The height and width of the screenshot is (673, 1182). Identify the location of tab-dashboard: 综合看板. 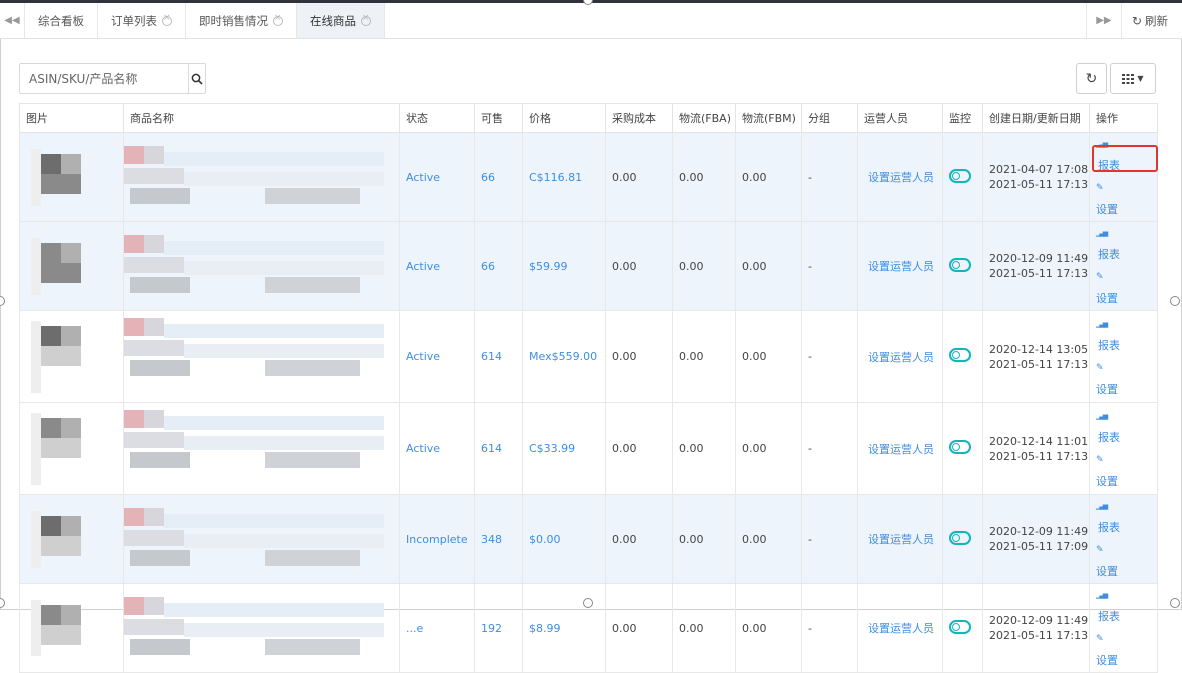
(61, 20).